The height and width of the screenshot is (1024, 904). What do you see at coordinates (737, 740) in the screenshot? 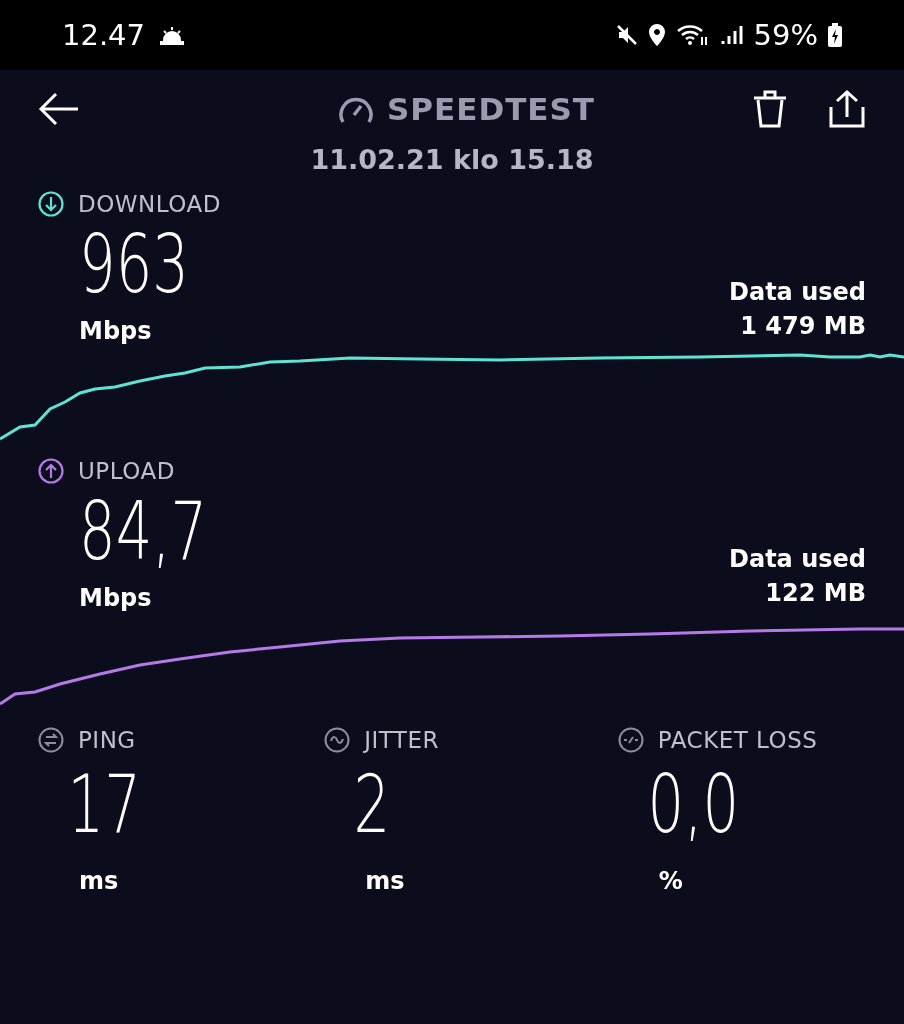
I see `metric-label: PACKET LOSS` at bounding box center [737, 740].